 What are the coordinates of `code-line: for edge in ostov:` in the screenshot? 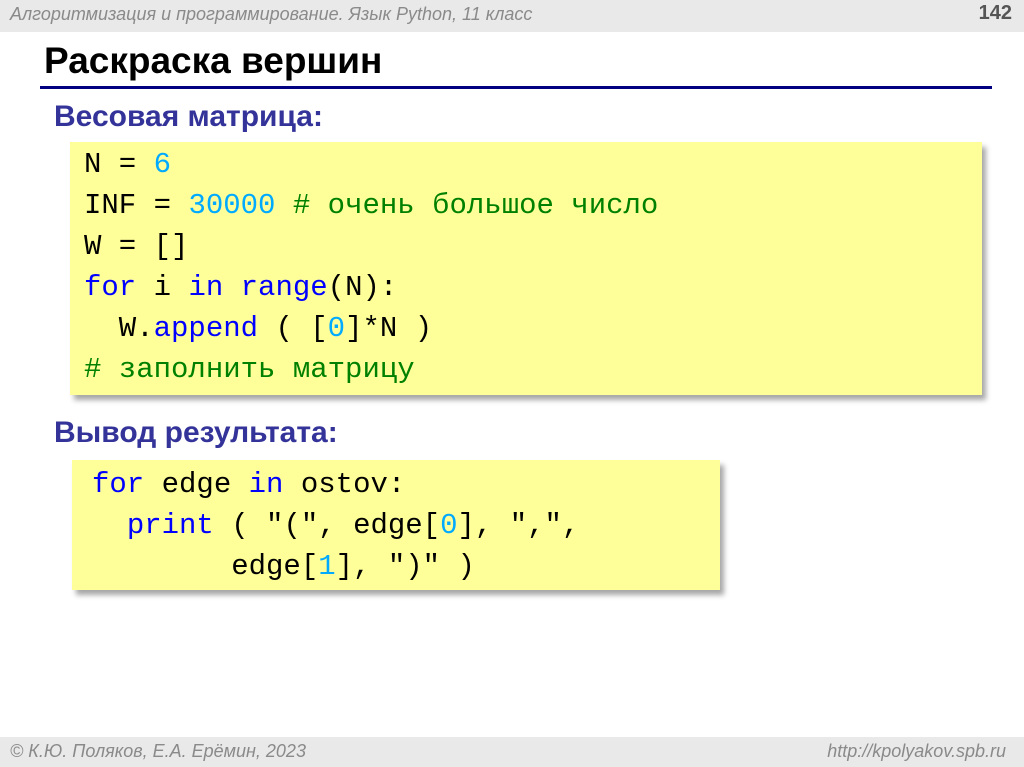 It's located at (248, 484).